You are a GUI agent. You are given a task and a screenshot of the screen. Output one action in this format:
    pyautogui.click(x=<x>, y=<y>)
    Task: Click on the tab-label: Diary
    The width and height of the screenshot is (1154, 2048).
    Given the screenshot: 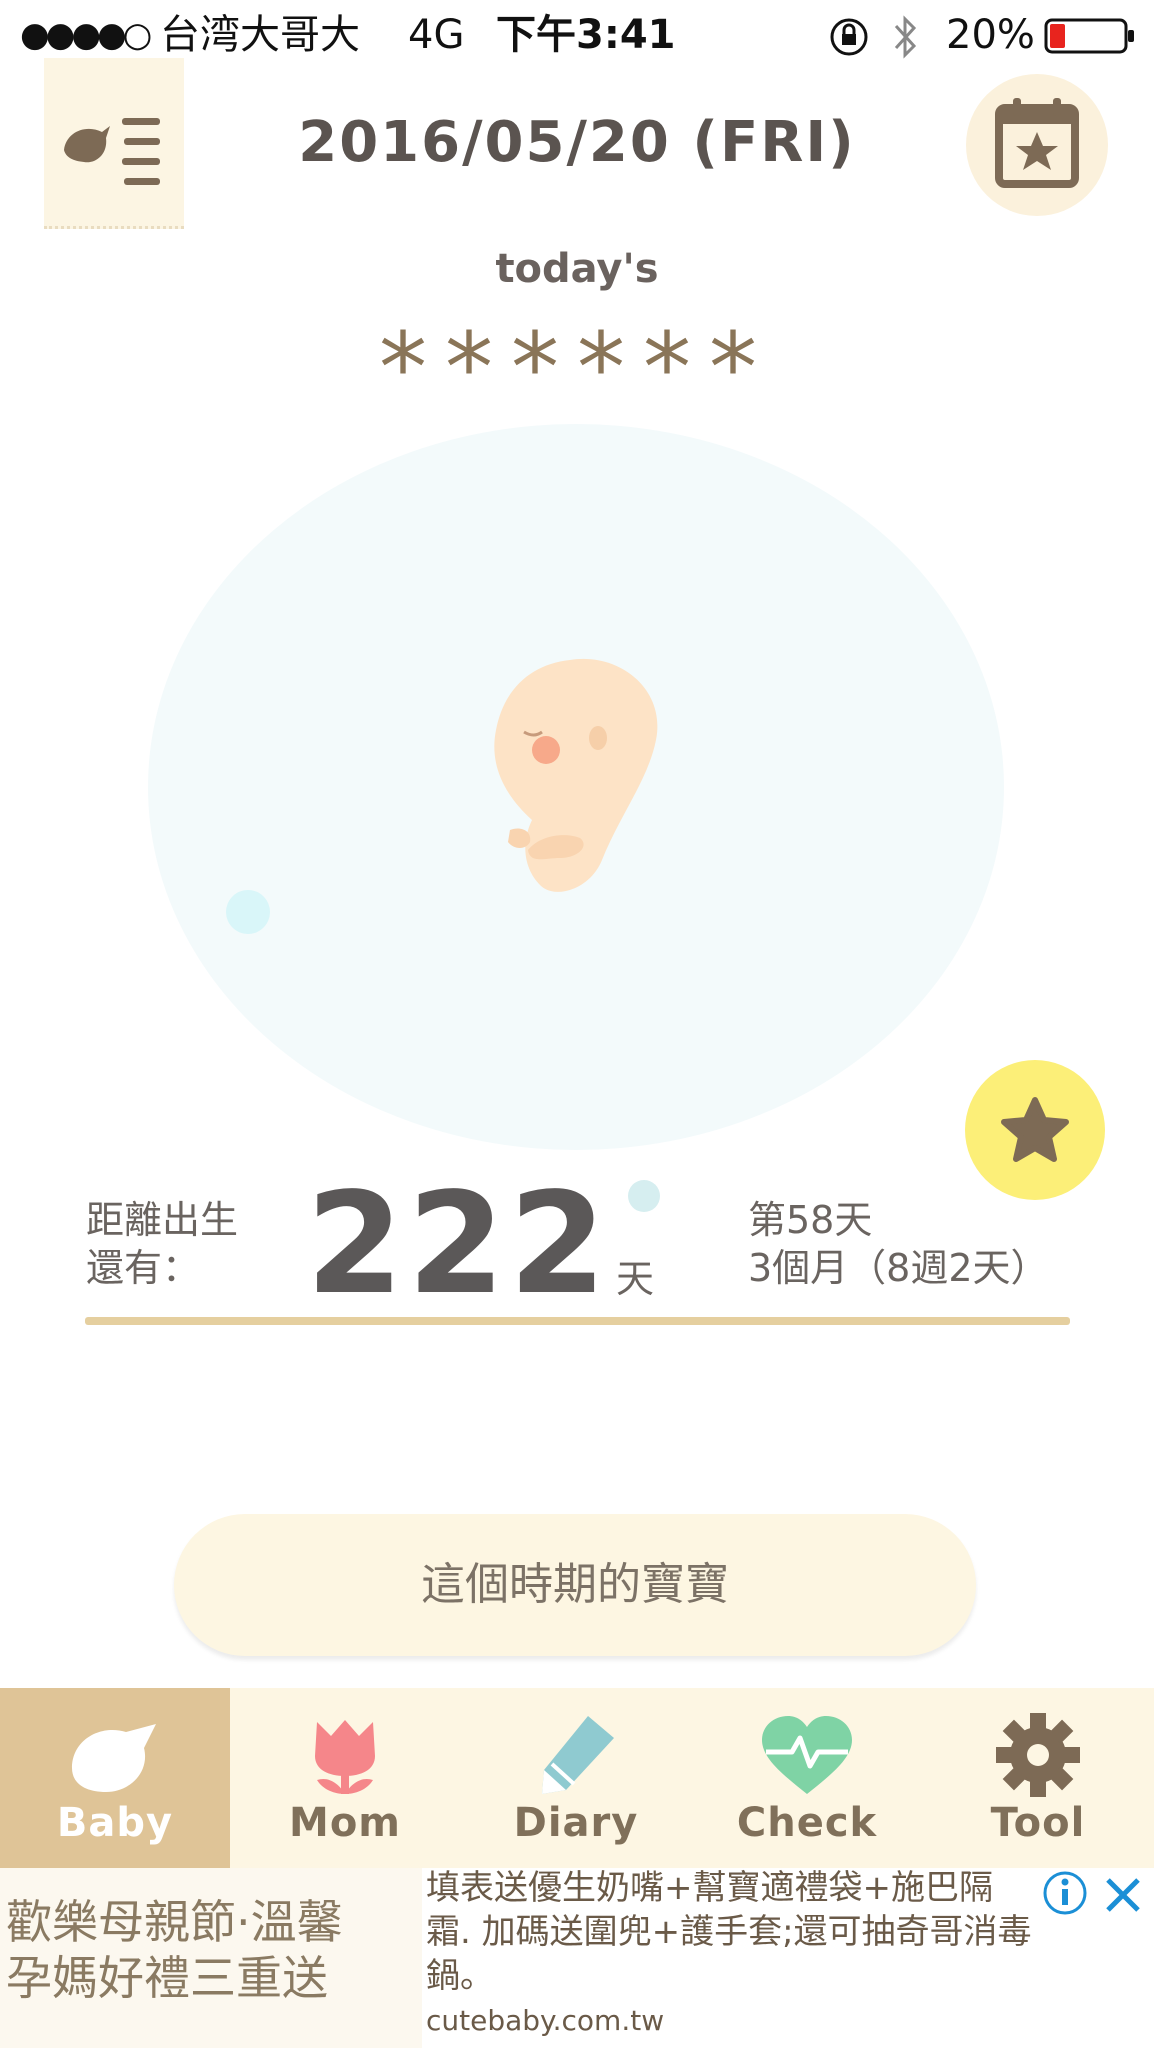 What is the action you would take?
    pyautogui.click(x=576, y=1823)
    